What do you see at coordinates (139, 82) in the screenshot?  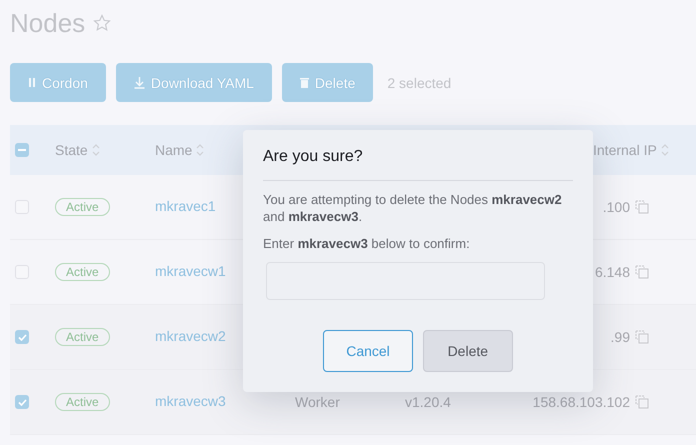 I see `download-icon` at bounding box center [139, 82].